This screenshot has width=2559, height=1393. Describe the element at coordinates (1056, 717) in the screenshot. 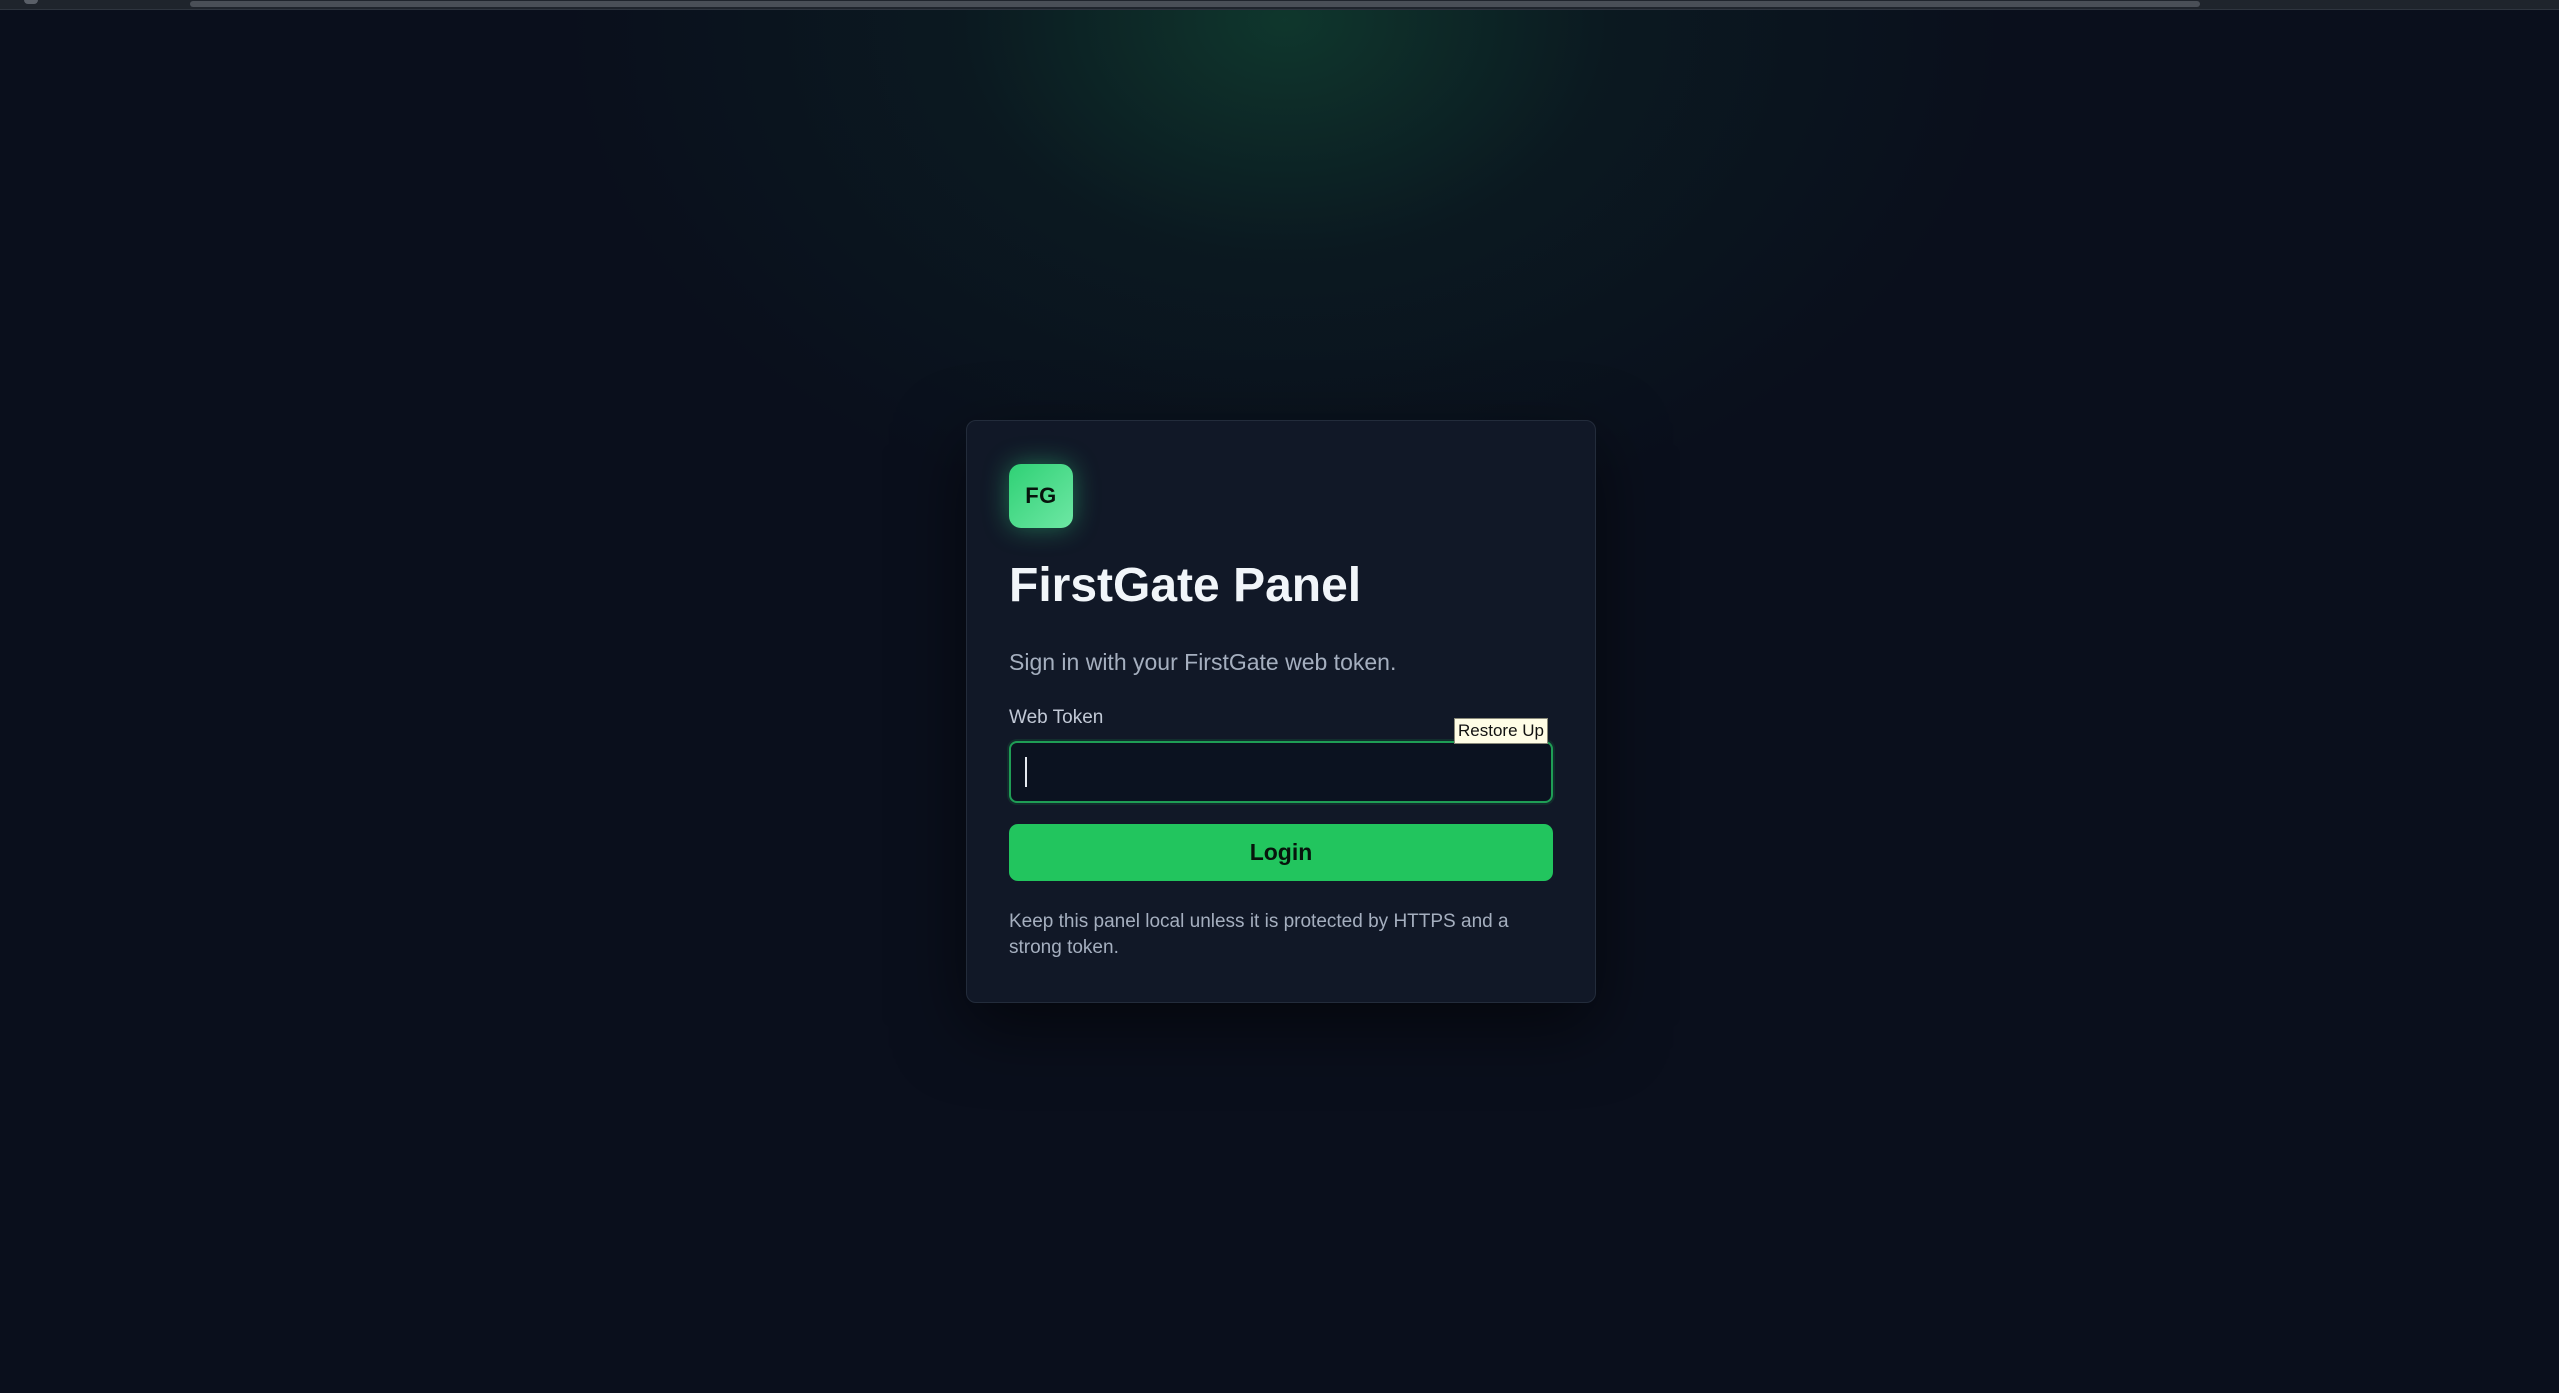

I see `web-token-label: Web Token` at that location.